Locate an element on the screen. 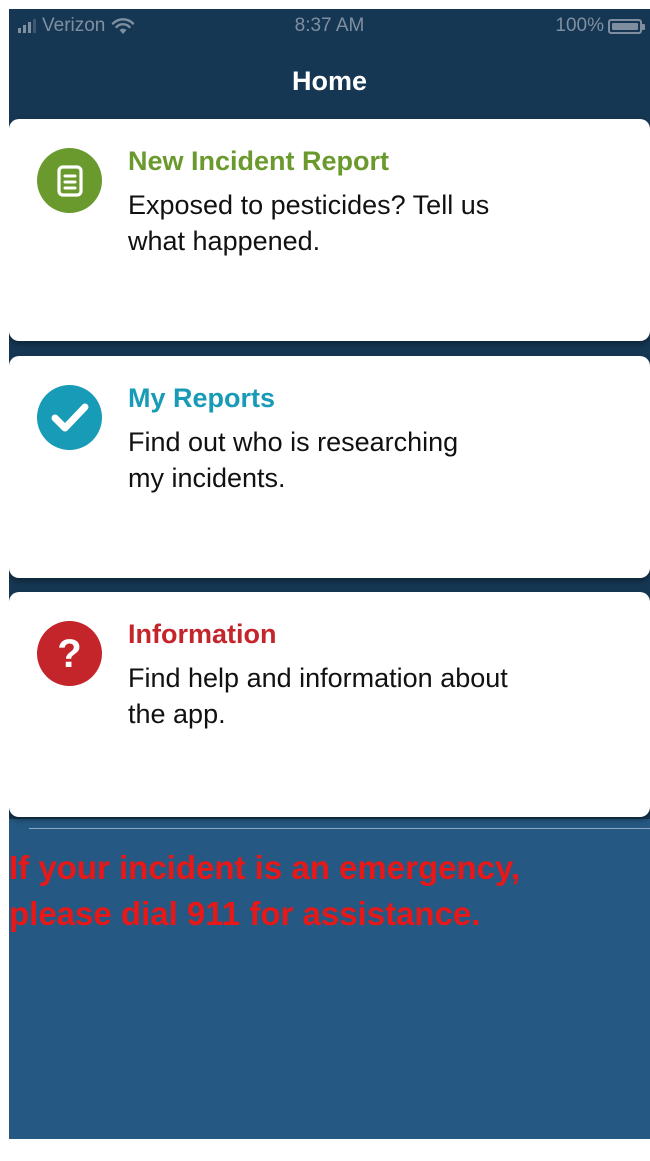 The image size is (650, 1161). card-description-line: what happened. is located at coordinates (224, 241).